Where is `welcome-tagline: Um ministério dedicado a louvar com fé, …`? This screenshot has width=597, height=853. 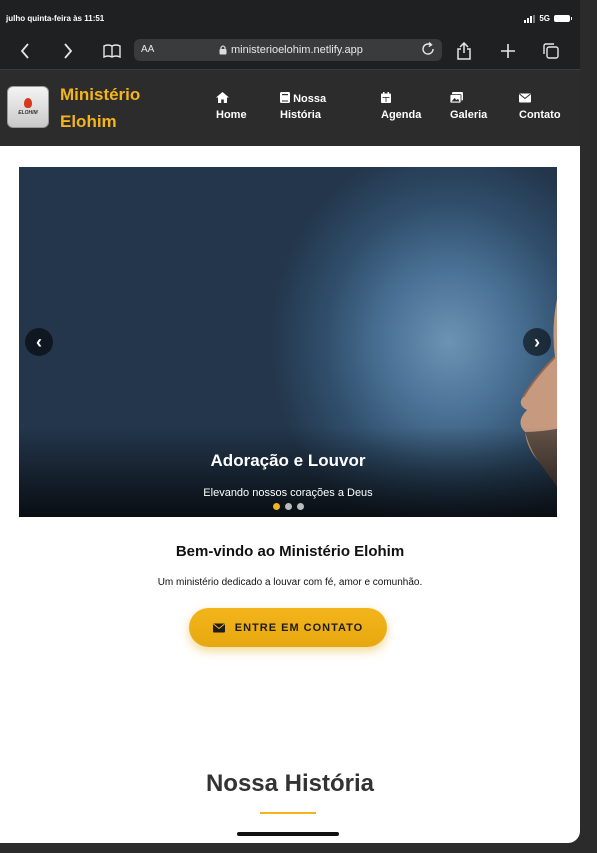 welcome-tagline: Um ministério dedicado a louvar com fé, … is located at coordinates (290, 582).